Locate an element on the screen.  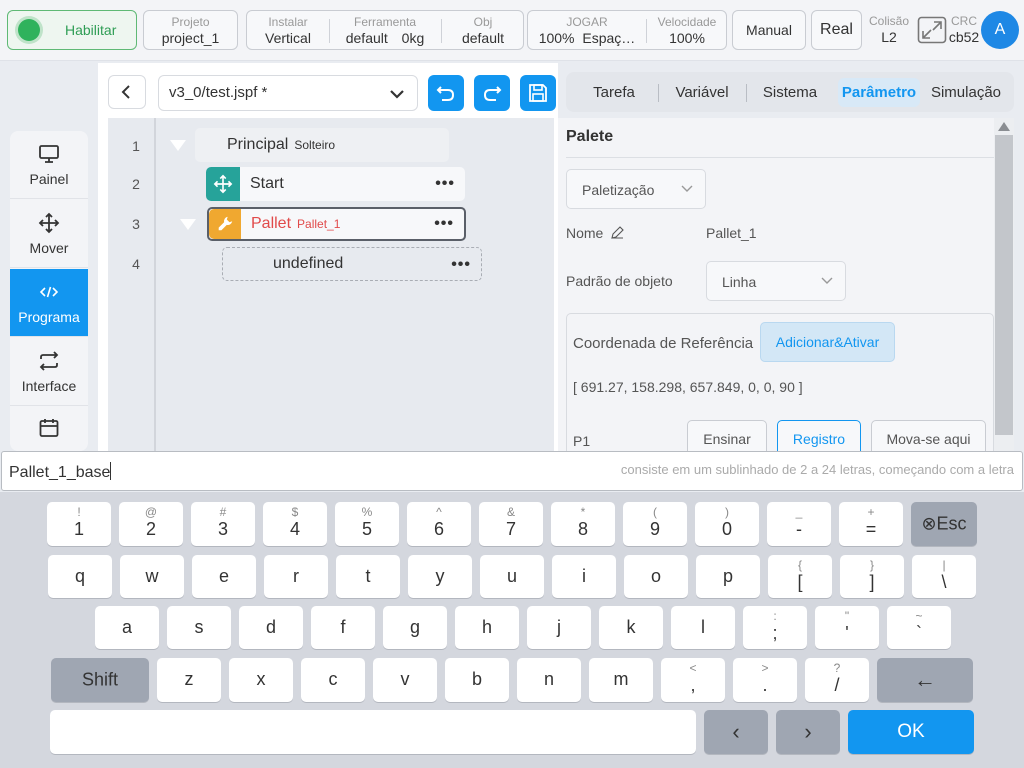
key-w: w is located at coordinates (152, 576).